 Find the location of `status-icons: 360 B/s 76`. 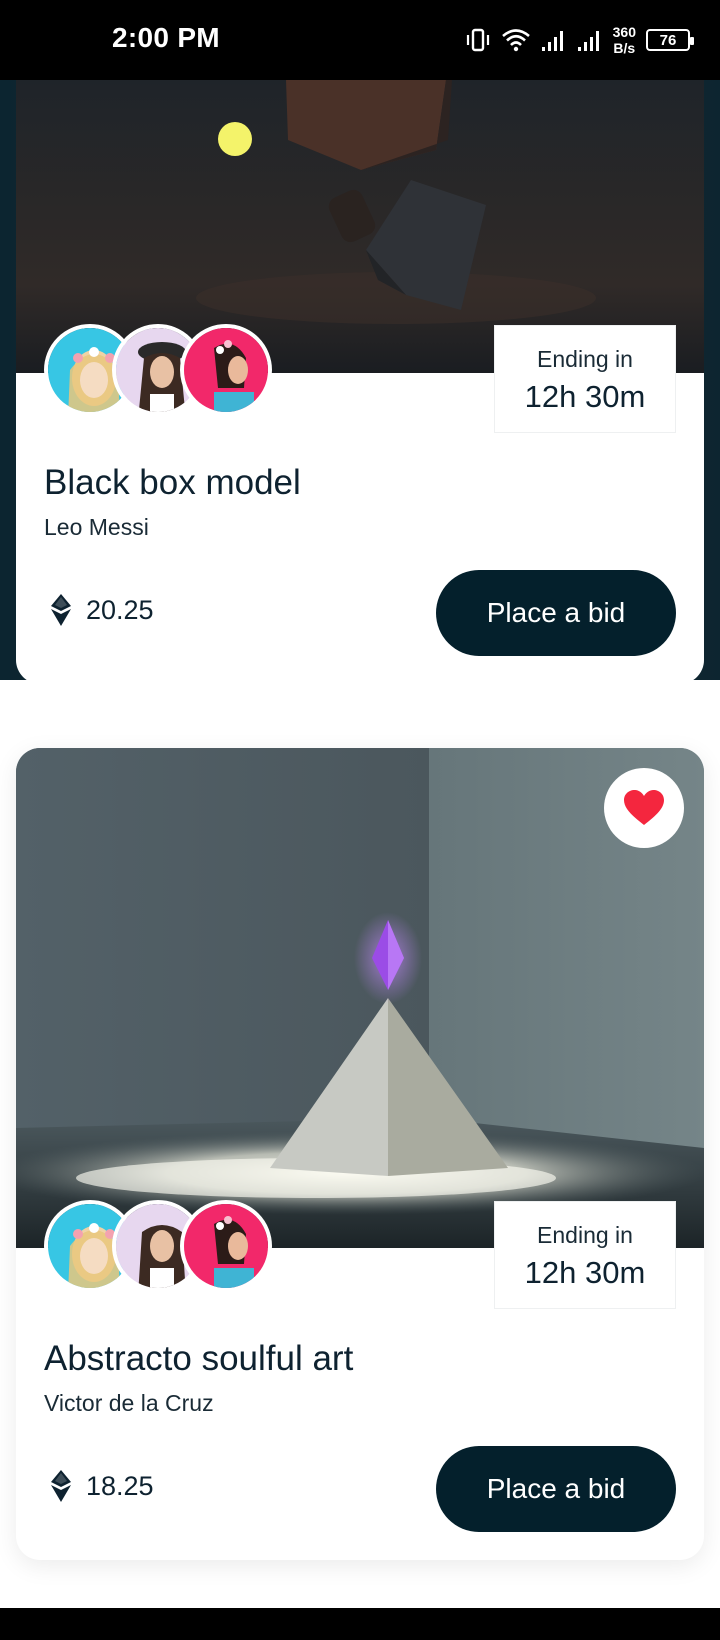

status-icons: 360 B/s 76 is located at coordinates (579, 40).